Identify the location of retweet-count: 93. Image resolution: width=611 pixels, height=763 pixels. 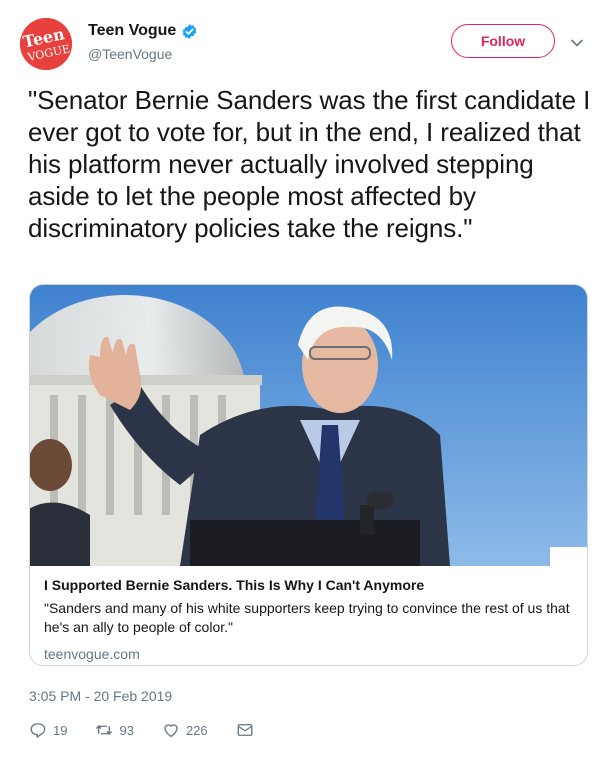
(126, 730).